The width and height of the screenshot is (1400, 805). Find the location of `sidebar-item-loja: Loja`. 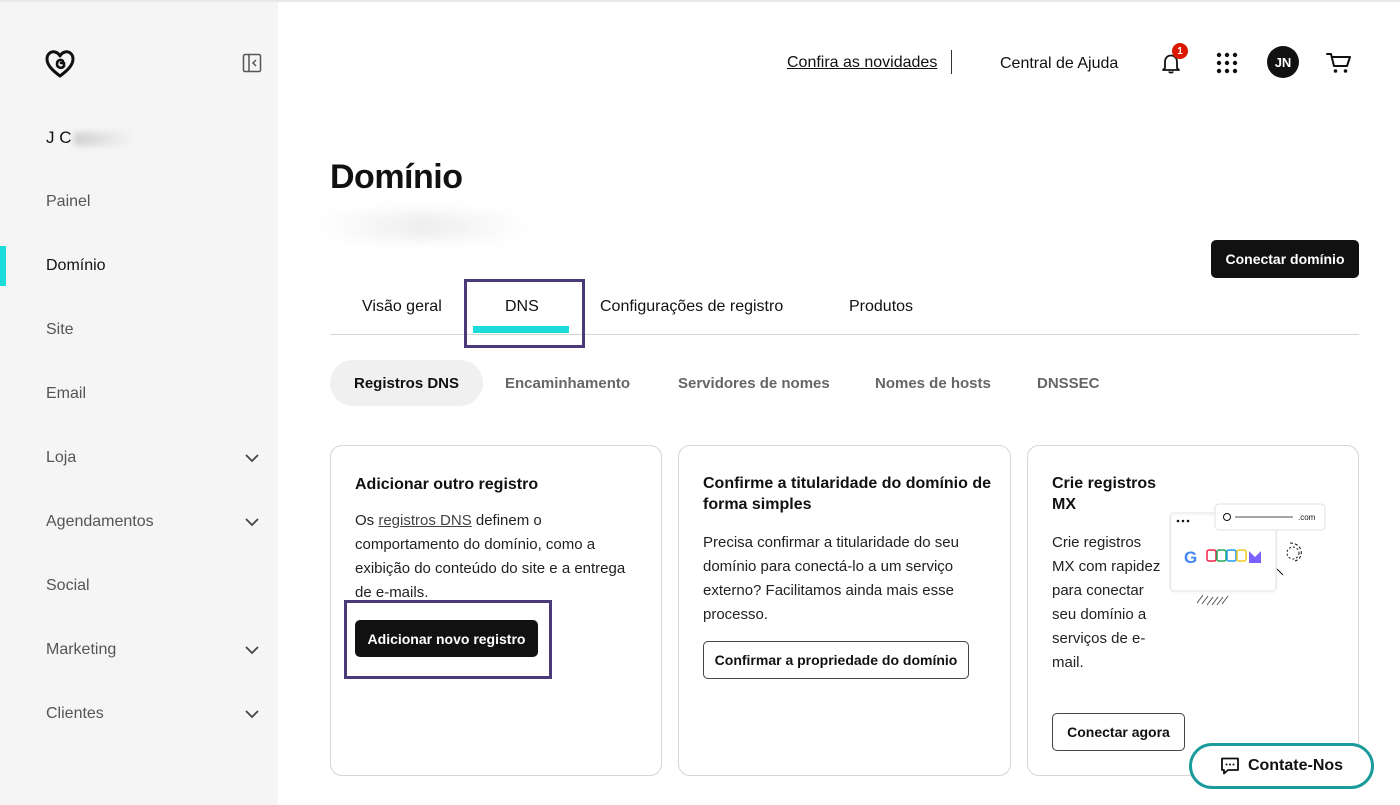

sidebar-item-loja: Loja is located at coordinates (139, 458).